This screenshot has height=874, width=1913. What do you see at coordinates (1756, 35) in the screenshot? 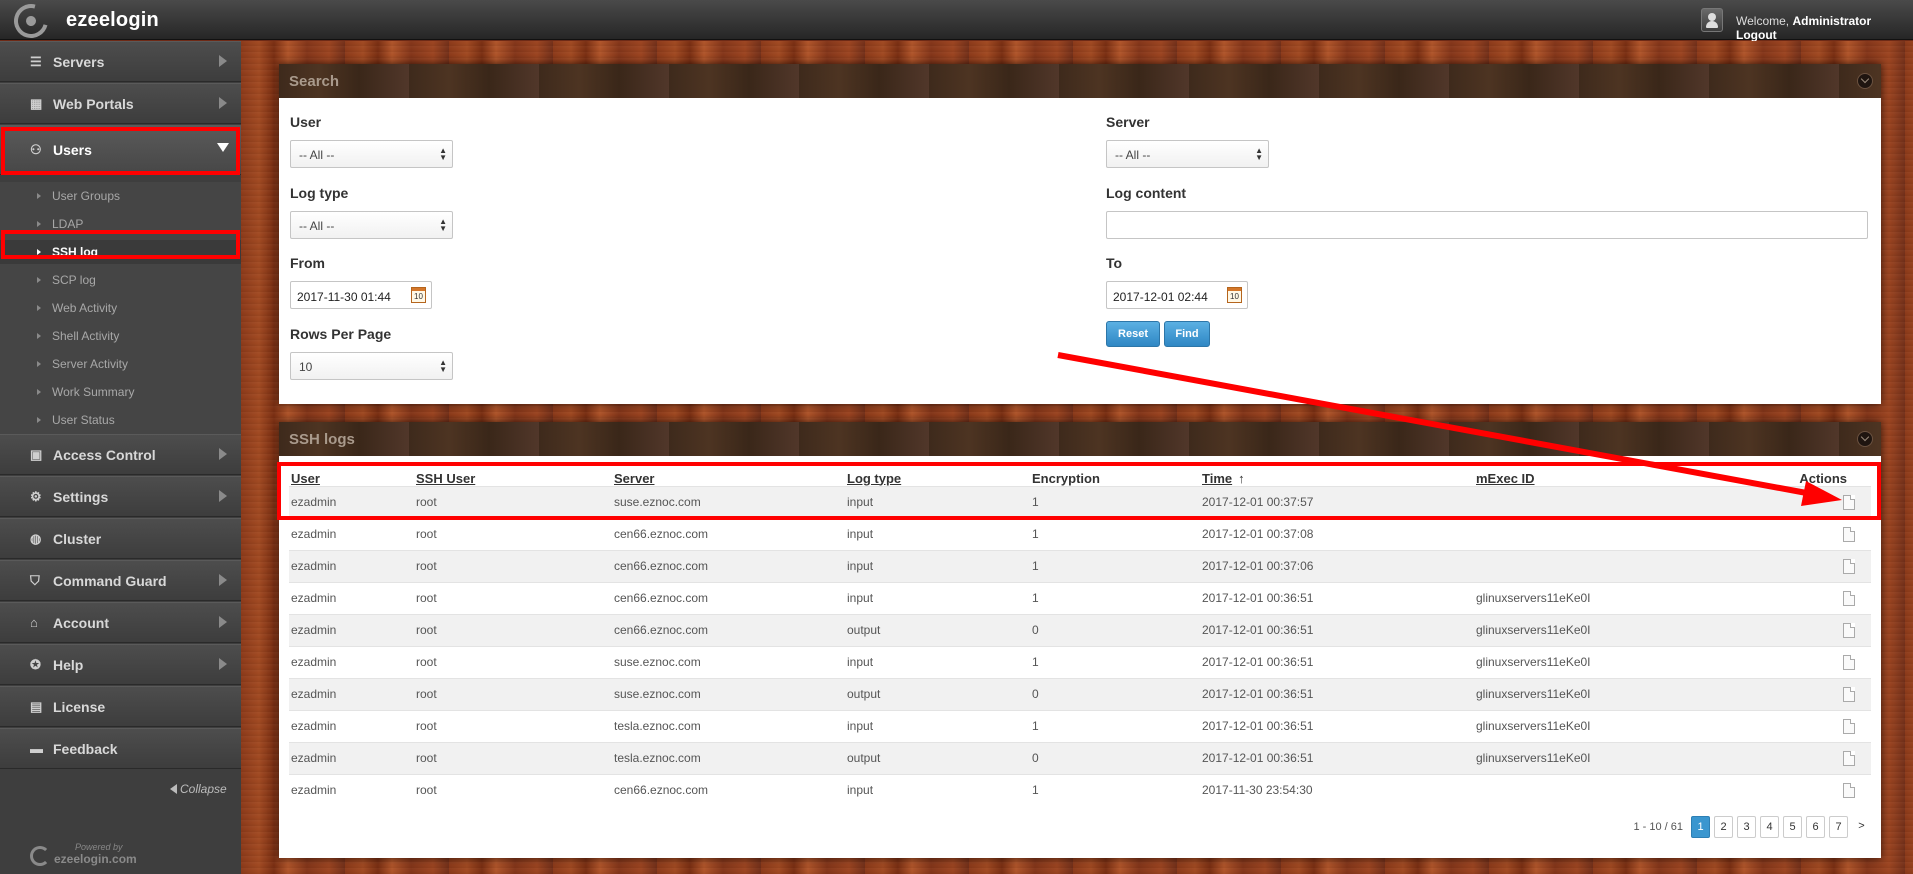
I see `logout-link: Logout` at bounding box center [1756, 35].